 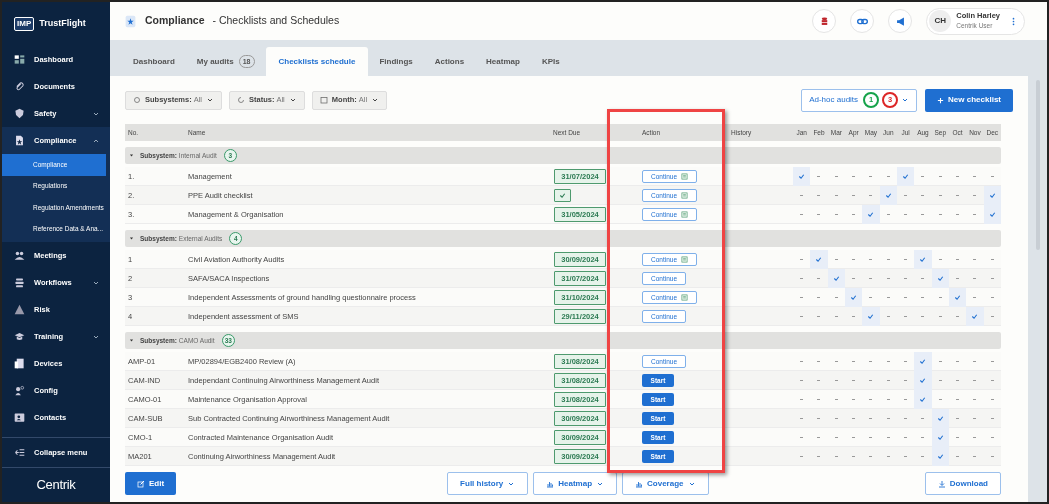 I want to click on paperclip-icon, so click(x=19, y=86).